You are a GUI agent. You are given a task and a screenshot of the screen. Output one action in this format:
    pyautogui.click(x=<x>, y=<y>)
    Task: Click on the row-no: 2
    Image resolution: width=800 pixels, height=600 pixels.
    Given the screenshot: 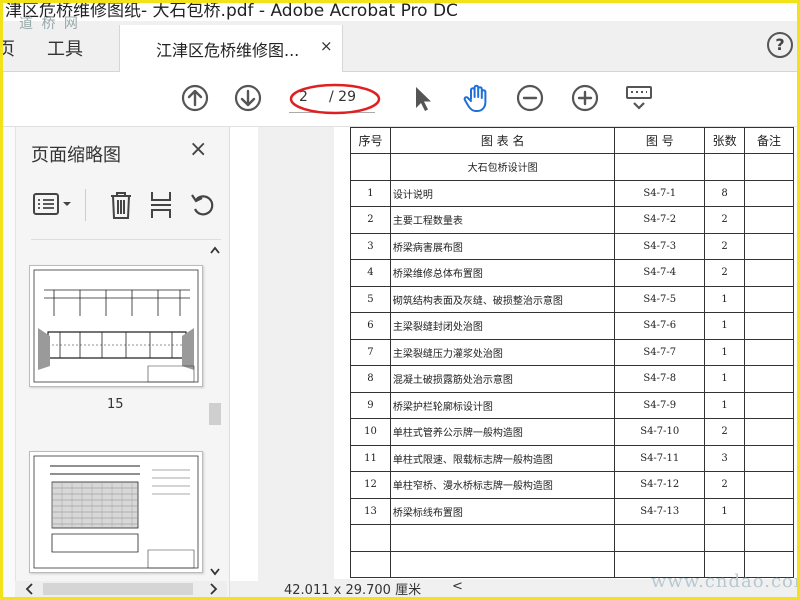 What is the action you would take?
    pyautogui.click(x=370, y=220)
    